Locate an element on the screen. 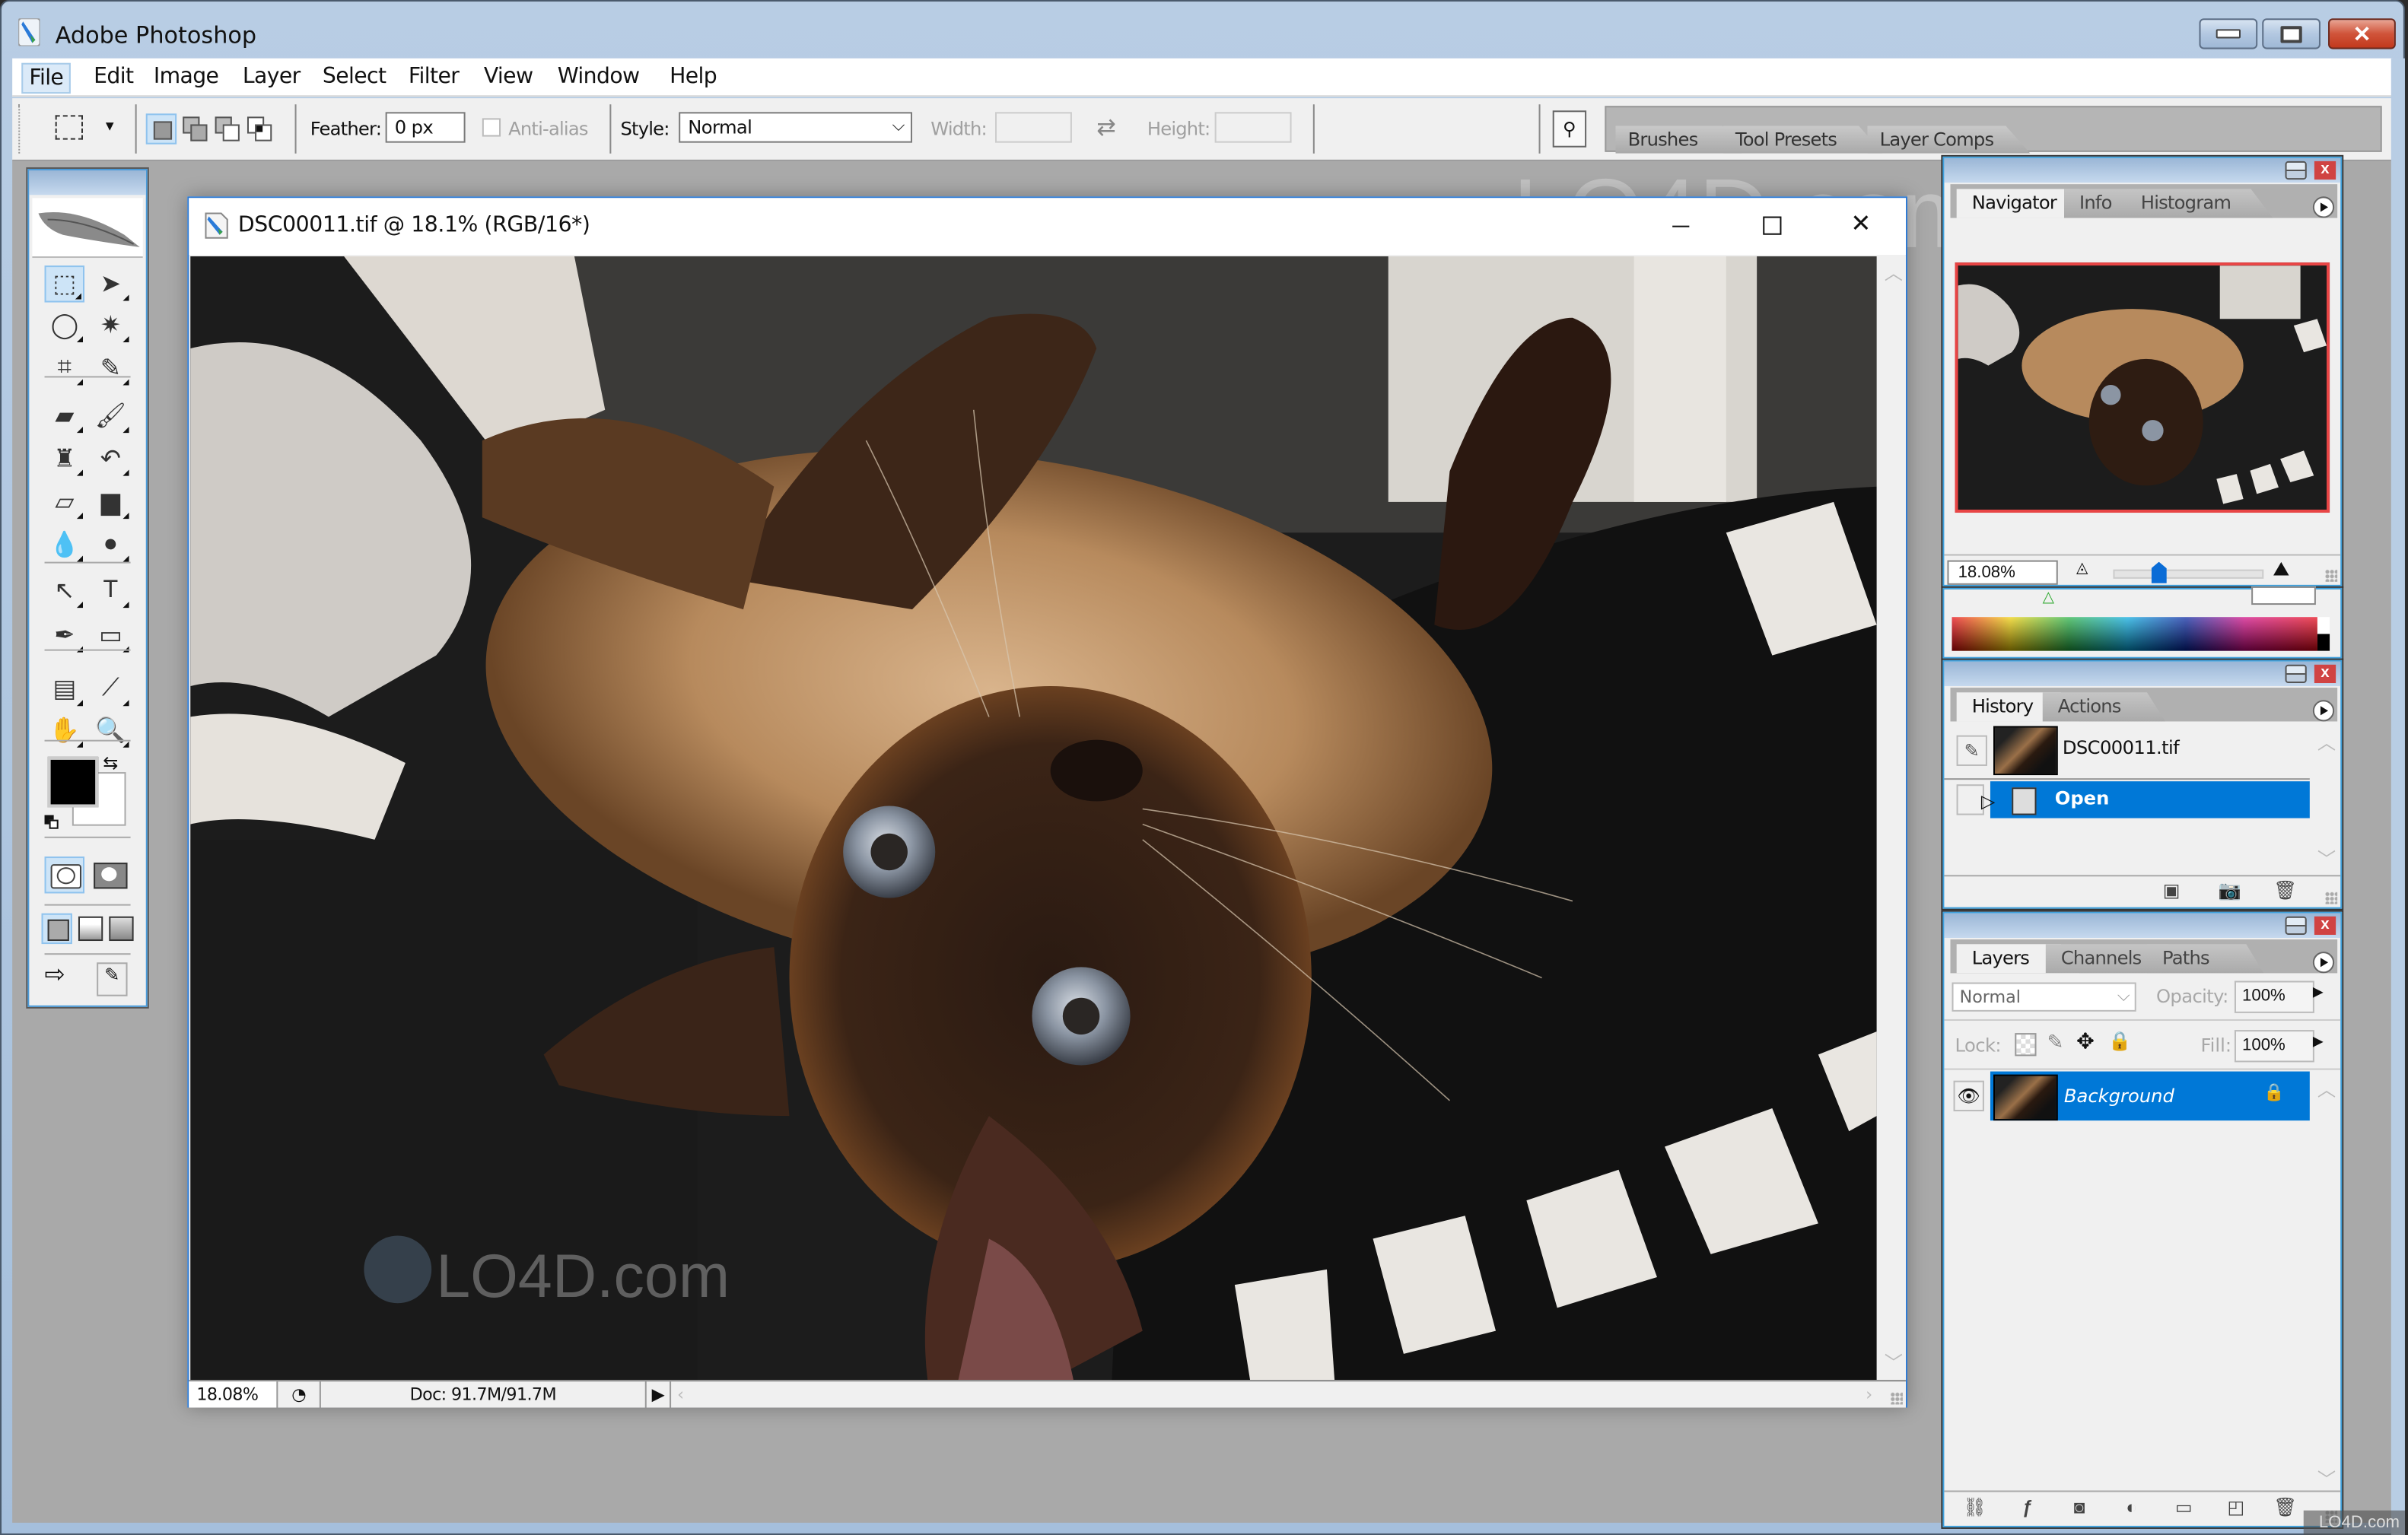 The width and height of the screenshot is (2408, 1535). height-input is located at coordinates (1253, 127).